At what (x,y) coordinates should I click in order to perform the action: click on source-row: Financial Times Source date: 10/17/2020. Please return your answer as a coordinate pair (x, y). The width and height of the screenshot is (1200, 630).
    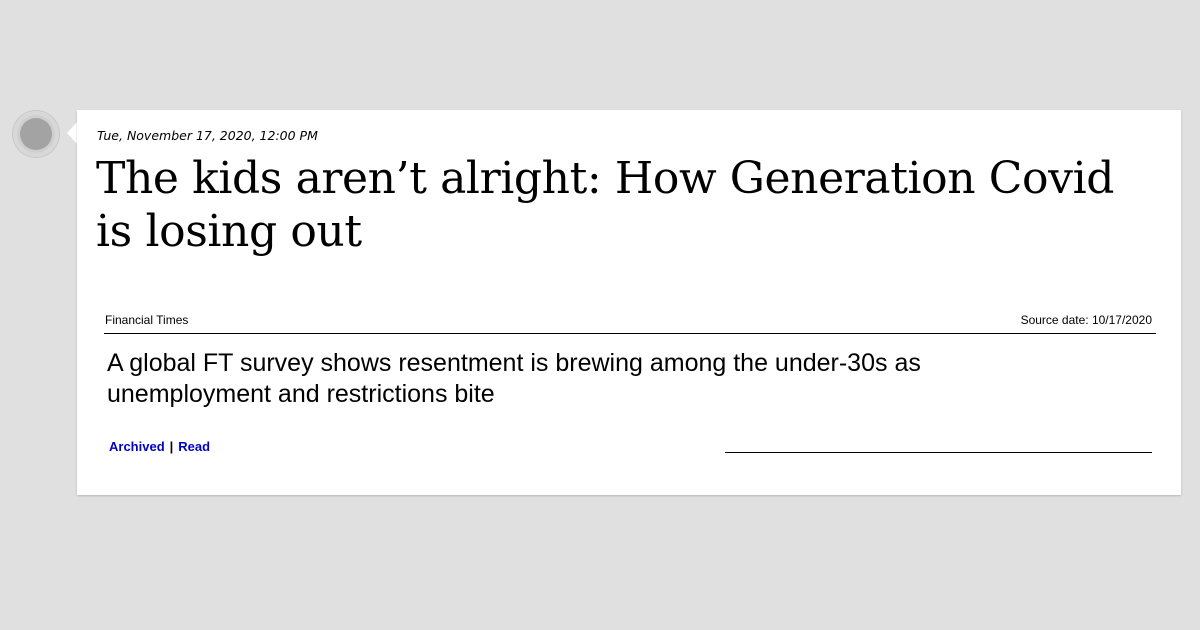
    Looking at the image, I should click on (630, 323).